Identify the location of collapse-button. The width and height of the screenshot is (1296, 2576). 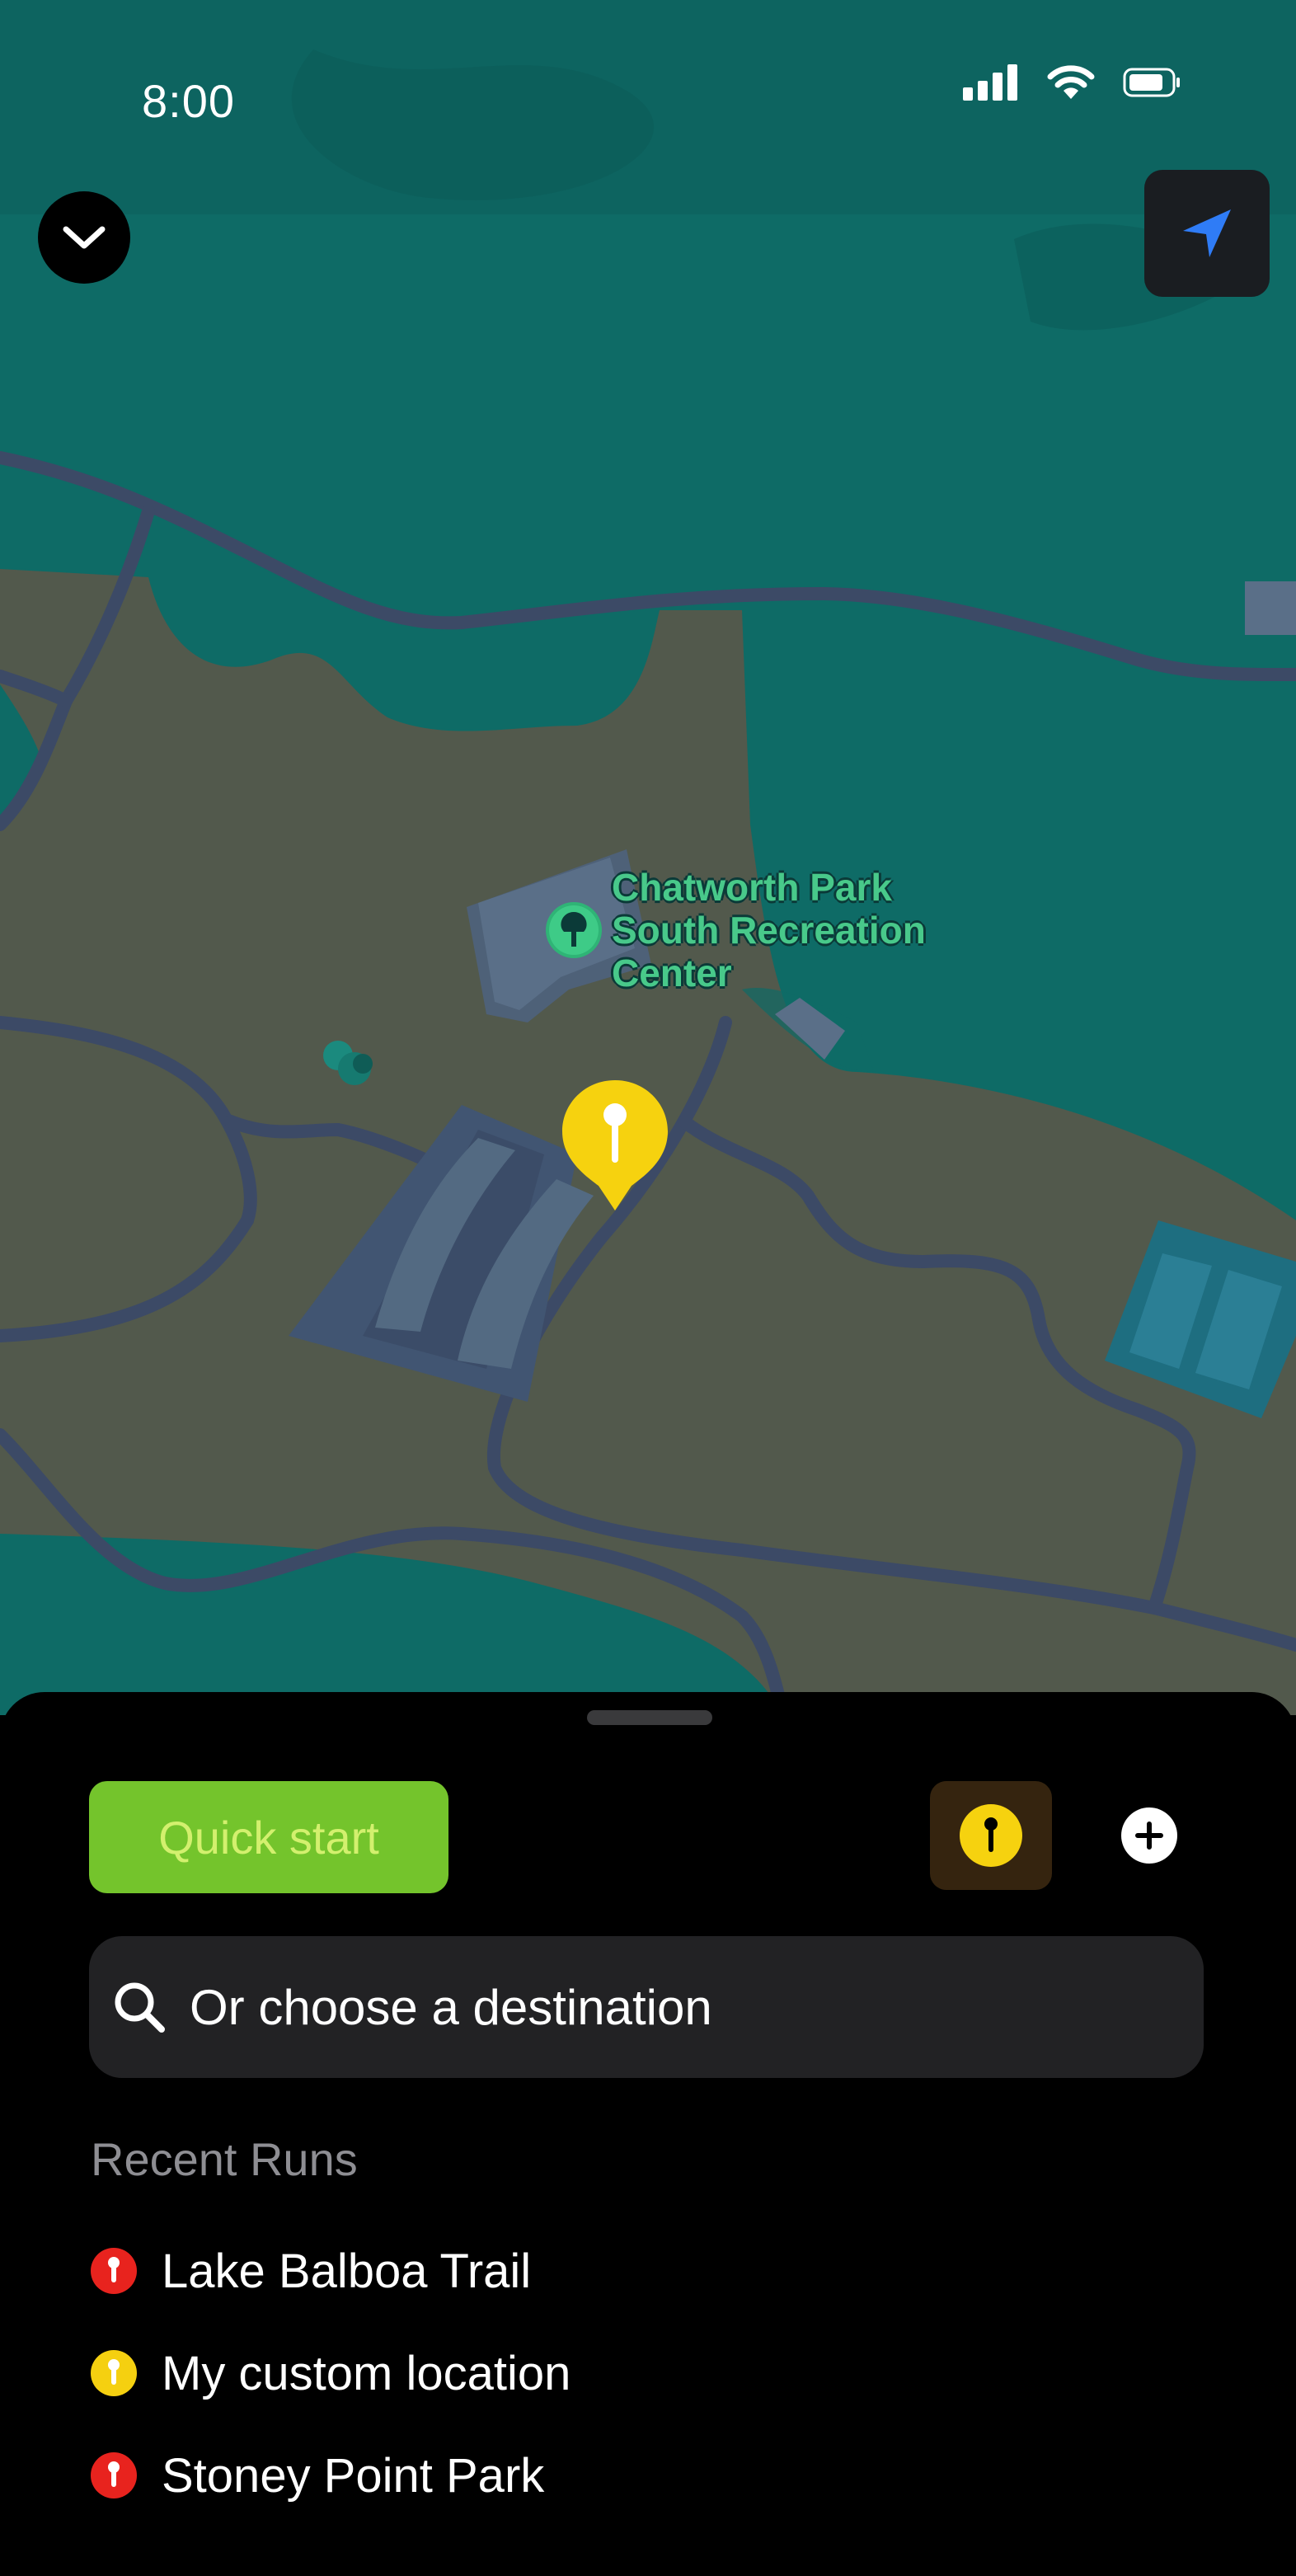
(84, 237).